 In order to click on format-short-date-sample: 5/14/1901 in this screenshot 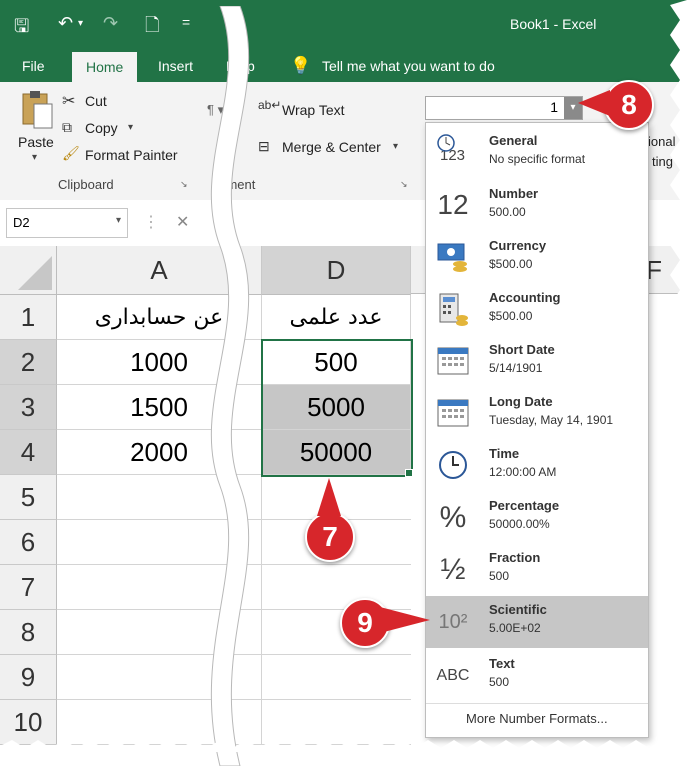, I will do `click(516, 368)`.